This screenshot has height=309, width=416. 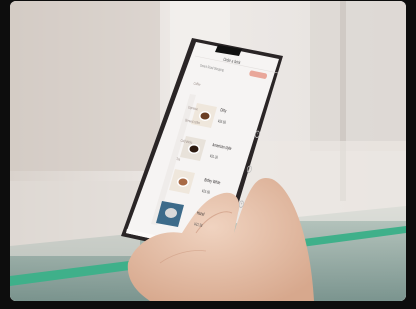 I want to click on item-name: Hazel, so click(x=200, y=214).